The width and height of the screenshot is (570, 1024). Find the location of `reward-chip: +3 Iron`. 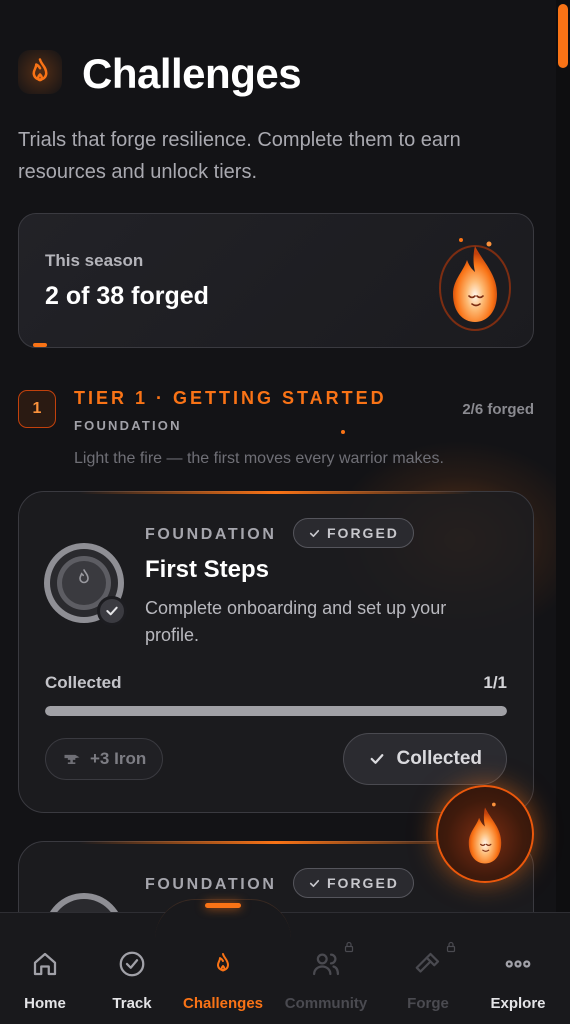

reward-chip: +3 Iron is located at coordinates (104, 759).